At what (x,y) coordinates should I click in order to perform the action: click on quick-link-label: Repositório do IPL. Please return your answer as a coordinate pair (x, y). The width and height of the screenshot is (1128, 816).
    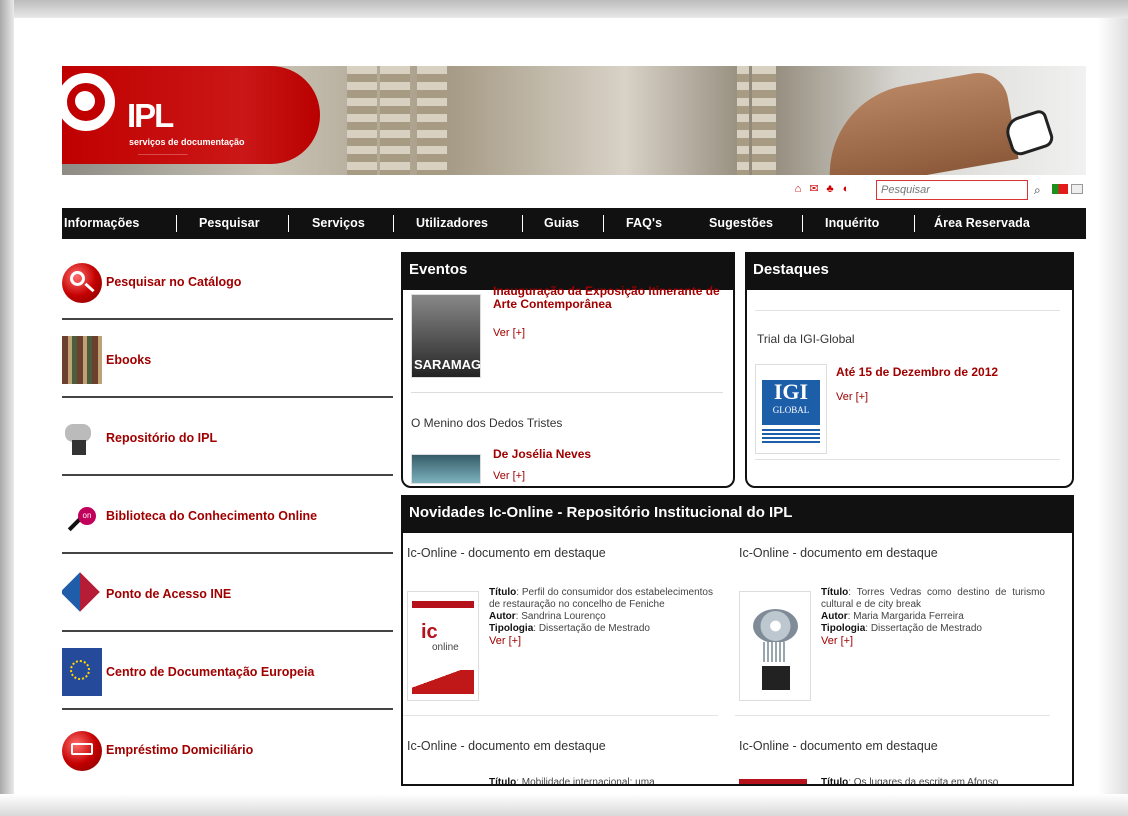
    Looking at the image, I should click on (162, 438).